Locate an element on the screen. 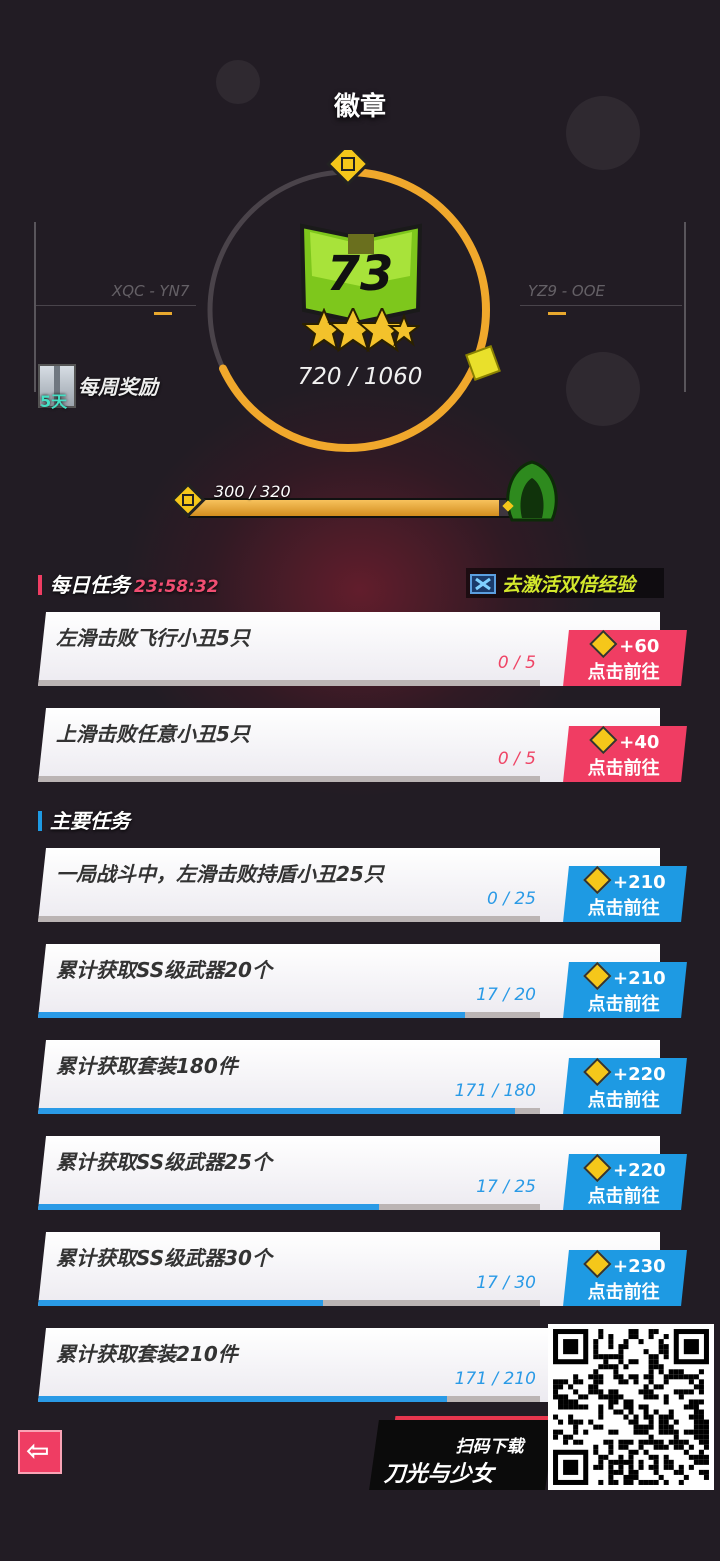 The height and width of the screenshot is (1561, 720). main-task-row: 累计获取SS级武器20个 17 / 20 +210 点击前往 is located at coordinates (362, 981).